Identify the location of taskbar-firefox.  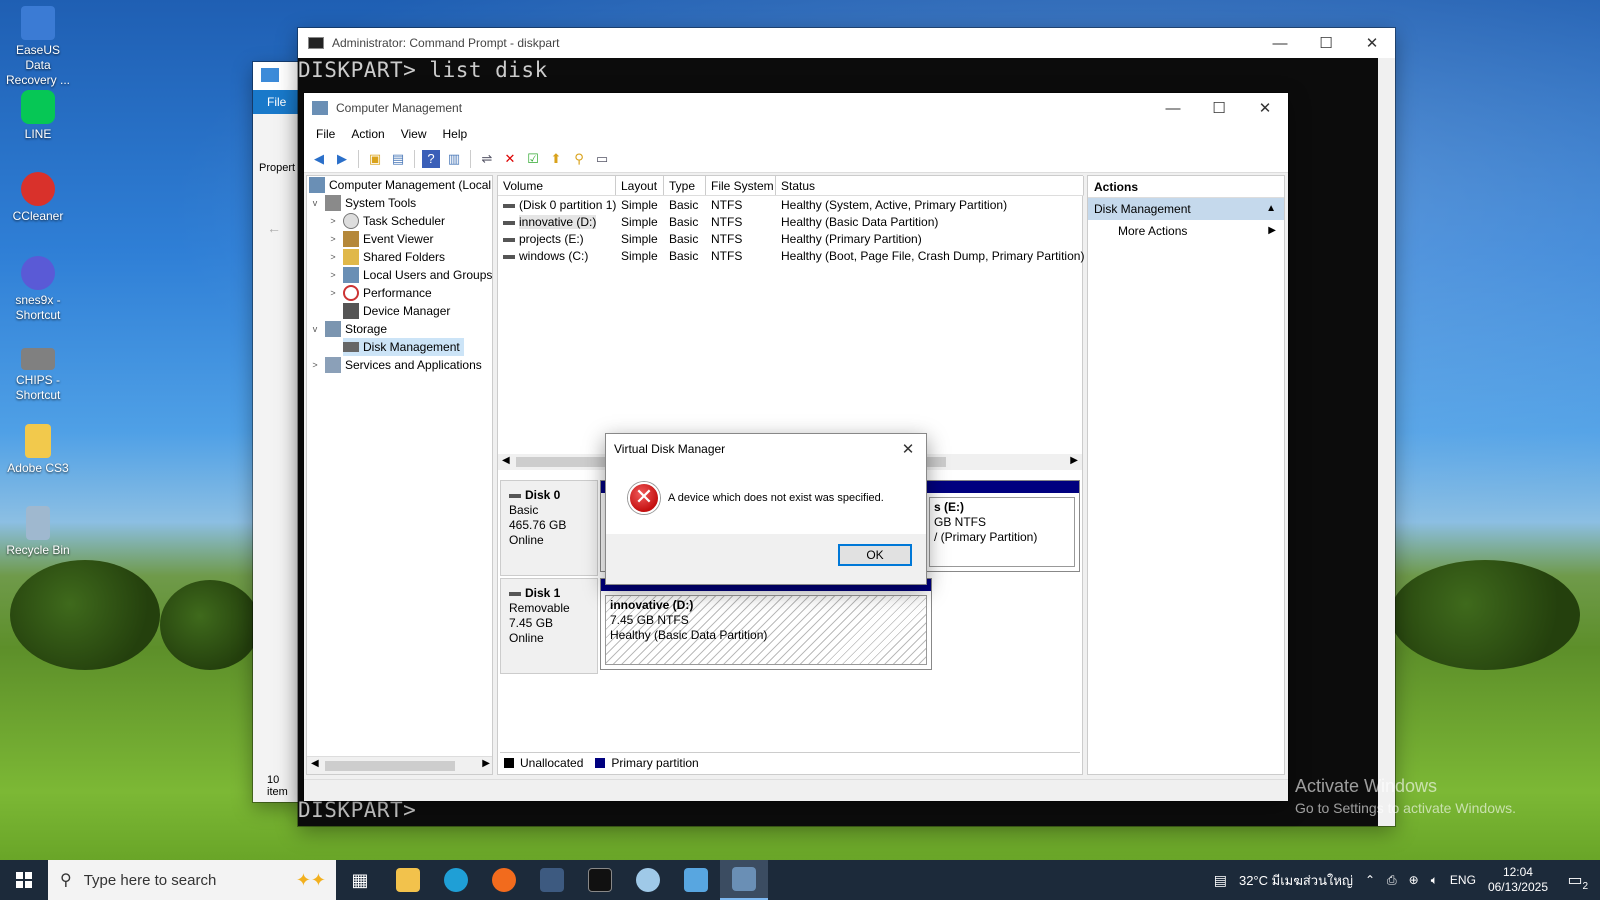
(504, 880).